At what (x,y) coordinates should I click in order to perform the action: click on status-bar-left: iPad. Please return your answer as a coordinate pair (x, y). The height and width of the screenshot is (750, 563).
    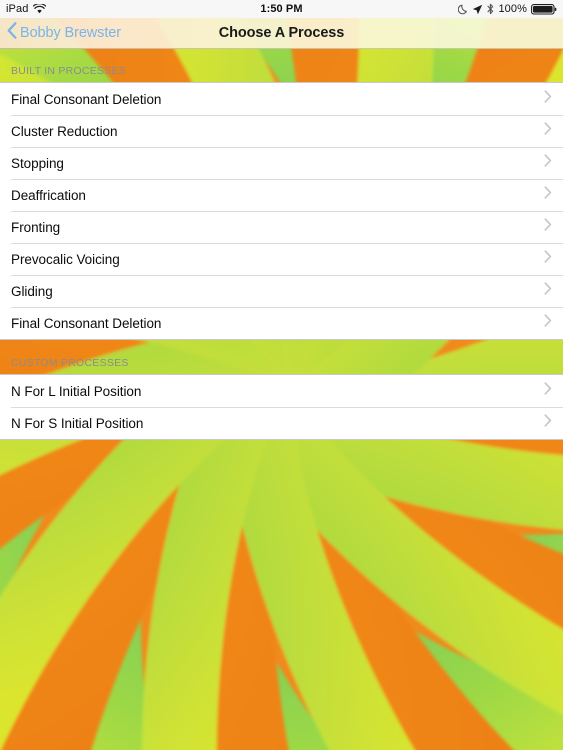
    Looking at the image, I should click on (23, 9).